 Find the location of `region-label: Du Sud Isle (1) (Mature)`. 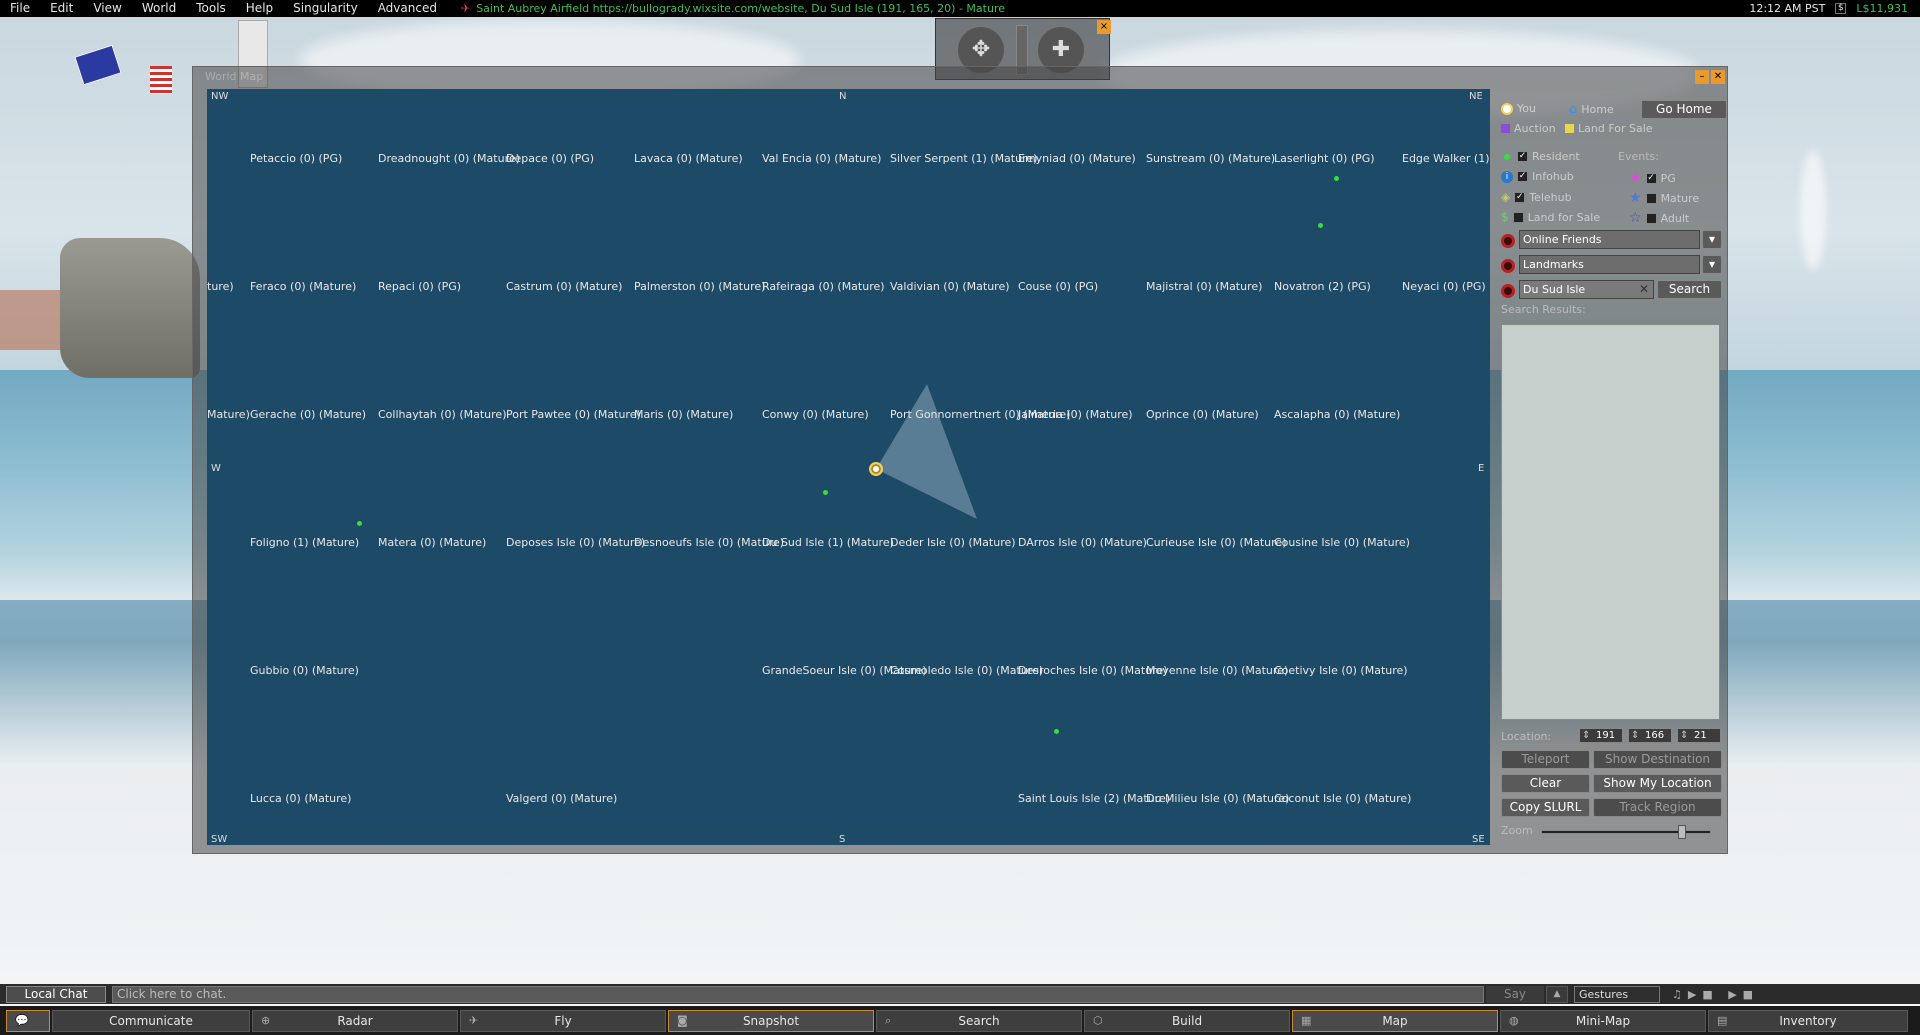

region-label: Du Sud Isle (1) (Mature) is located at coordinates (828, 542).